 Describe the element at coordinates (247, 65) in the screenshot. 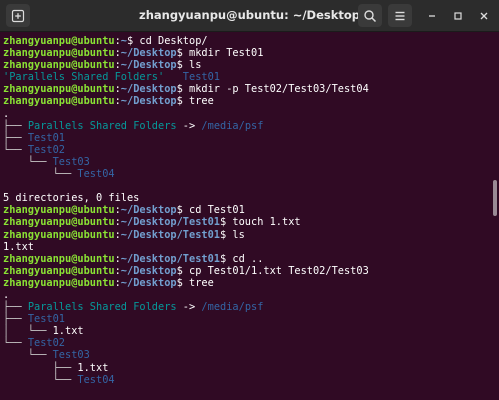

I see `prompt-line: zhangyuanpu@ubuntu:~/Desktop$ ls` at that location.